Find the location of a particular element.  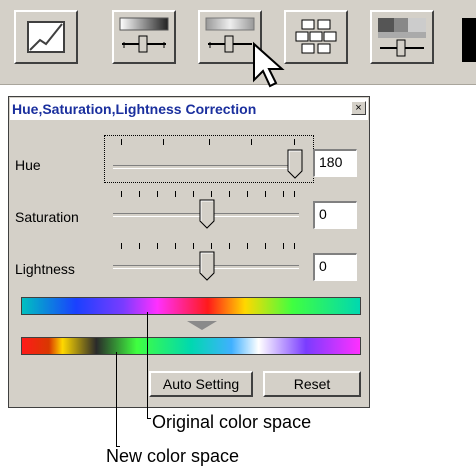

lightness-label: Lightness is located at coordinates (45, 269).